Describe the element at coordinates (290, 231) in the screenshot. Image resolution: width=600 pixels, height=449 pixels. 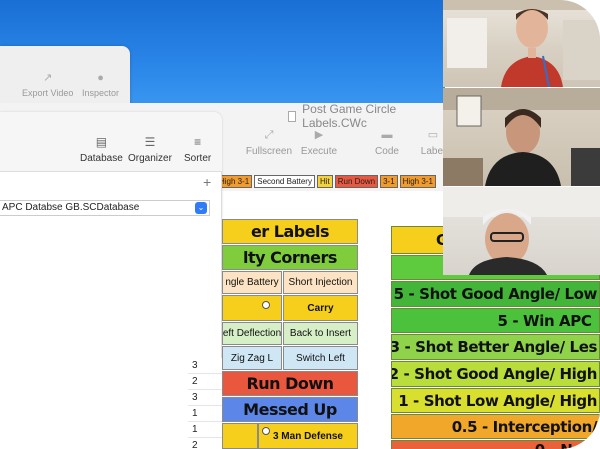
I see `board-header-labels: er Labels` at that location.